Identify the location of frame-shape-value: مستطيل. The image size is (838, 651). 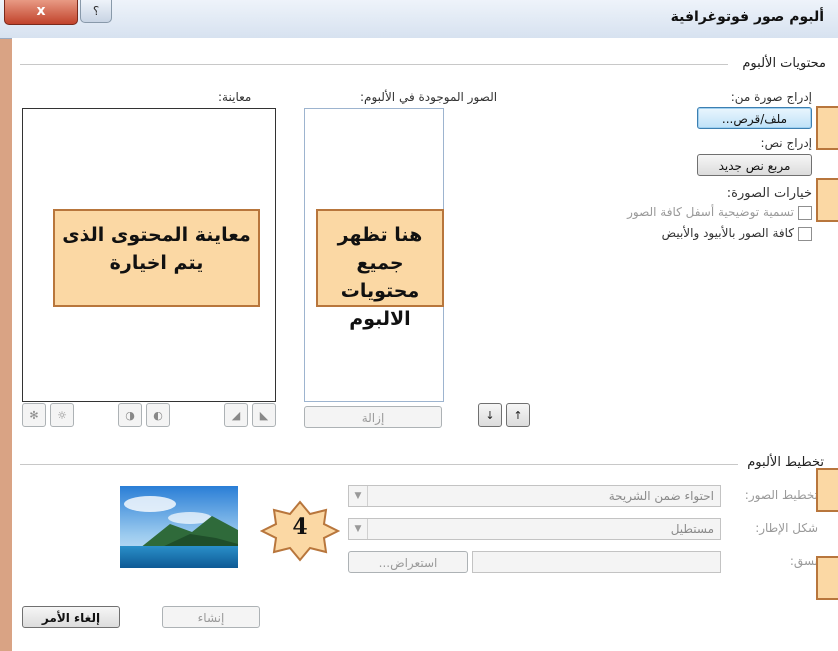
(692, 529).